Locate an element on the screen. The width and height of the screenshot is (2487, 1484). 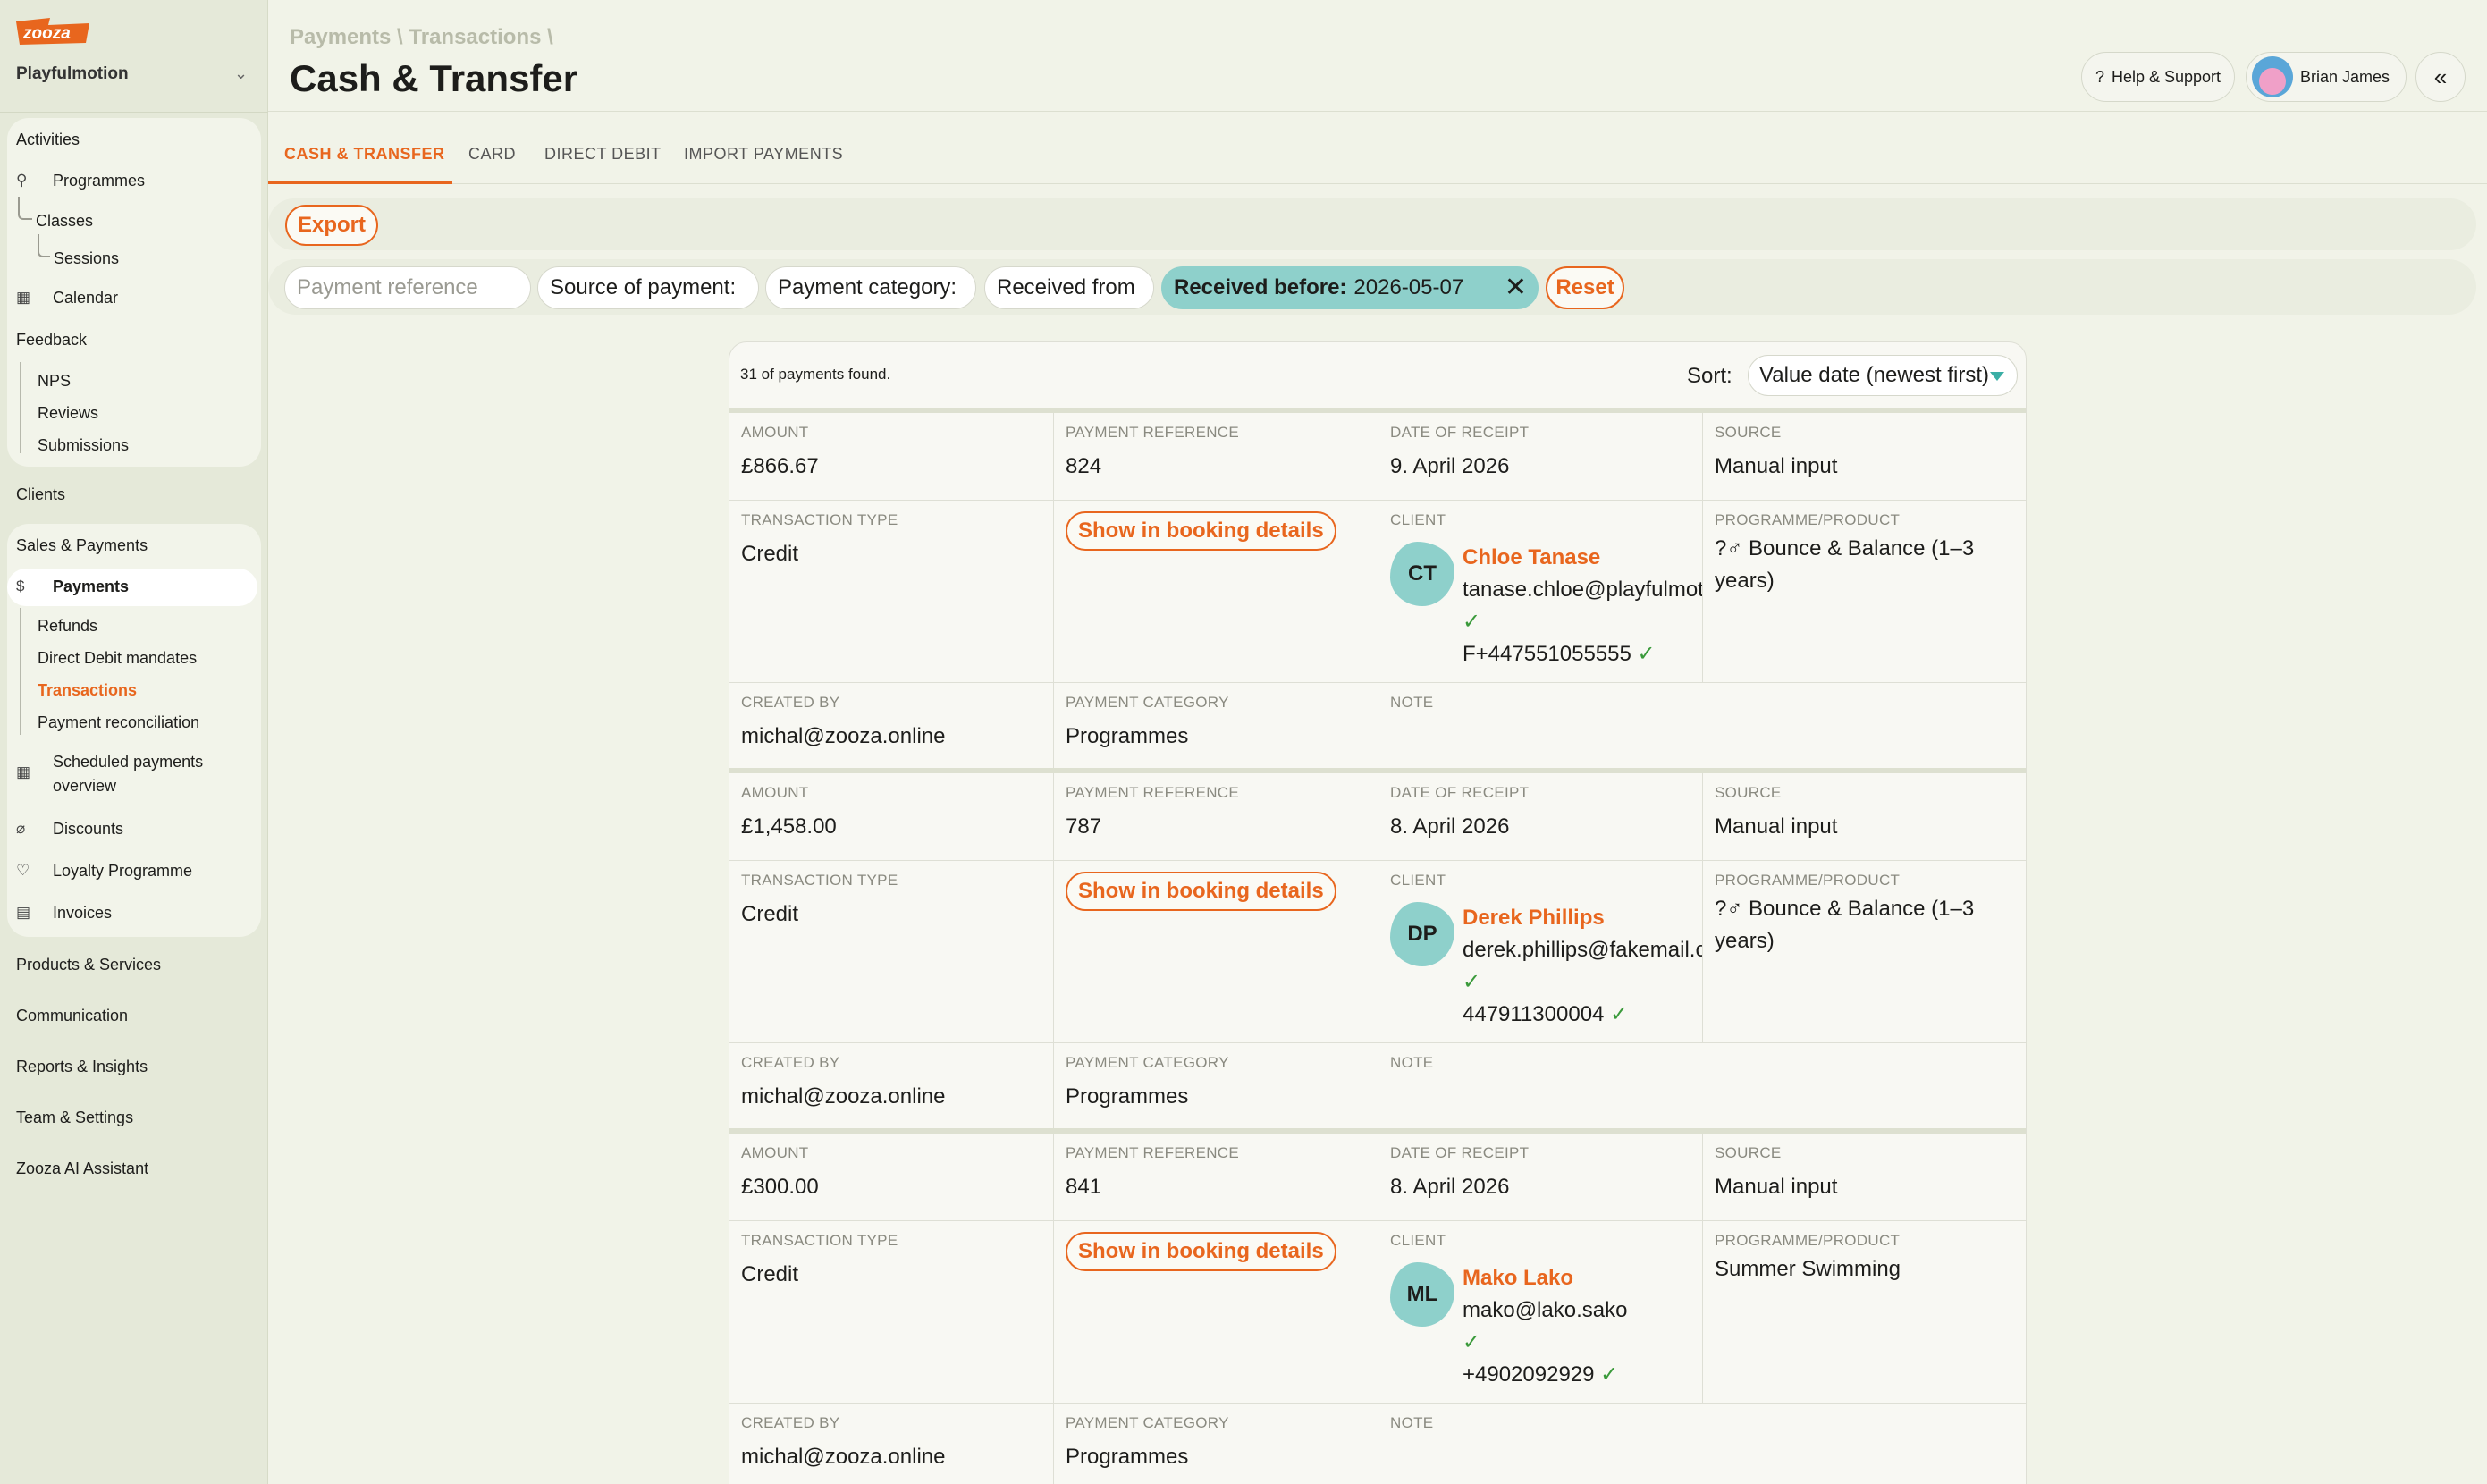
client-avatar: DP is located at coordinates (1422, 934).